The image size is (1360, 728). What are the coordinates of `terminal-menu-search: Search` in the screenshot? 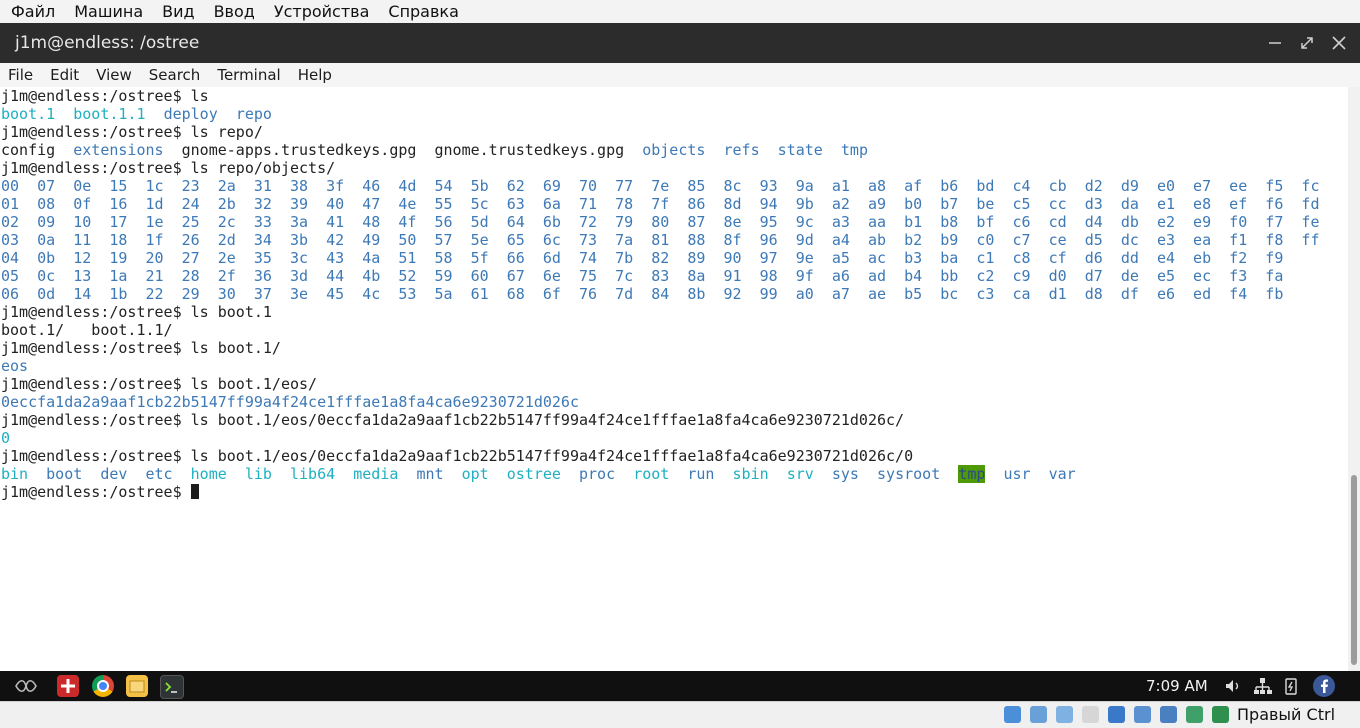 It's located at (175, 75).